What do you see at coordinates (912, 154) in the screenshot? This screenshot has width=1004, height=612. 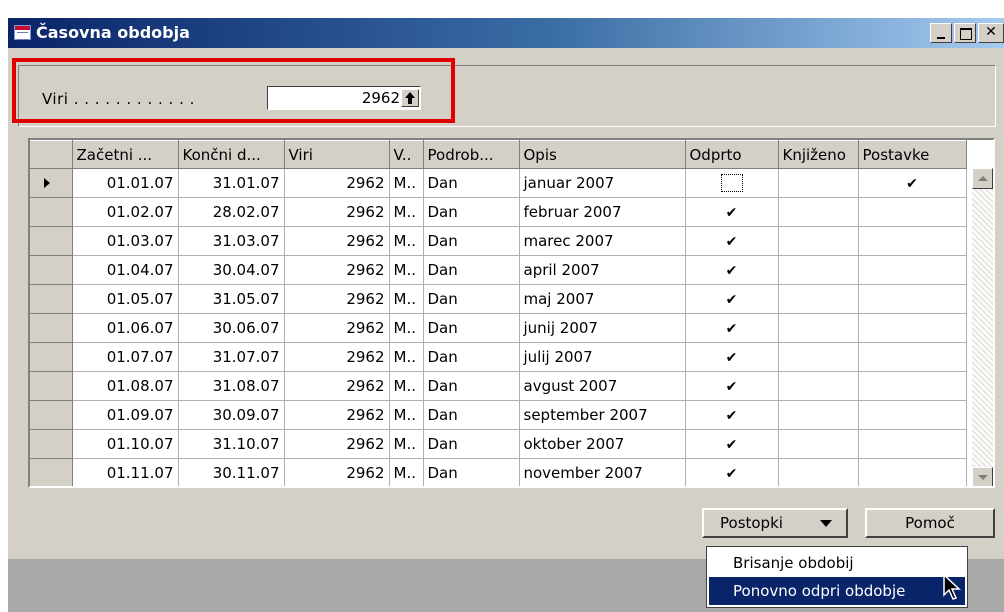 I see `column-header-entries: Postavke` at bounding box center [912, 154].